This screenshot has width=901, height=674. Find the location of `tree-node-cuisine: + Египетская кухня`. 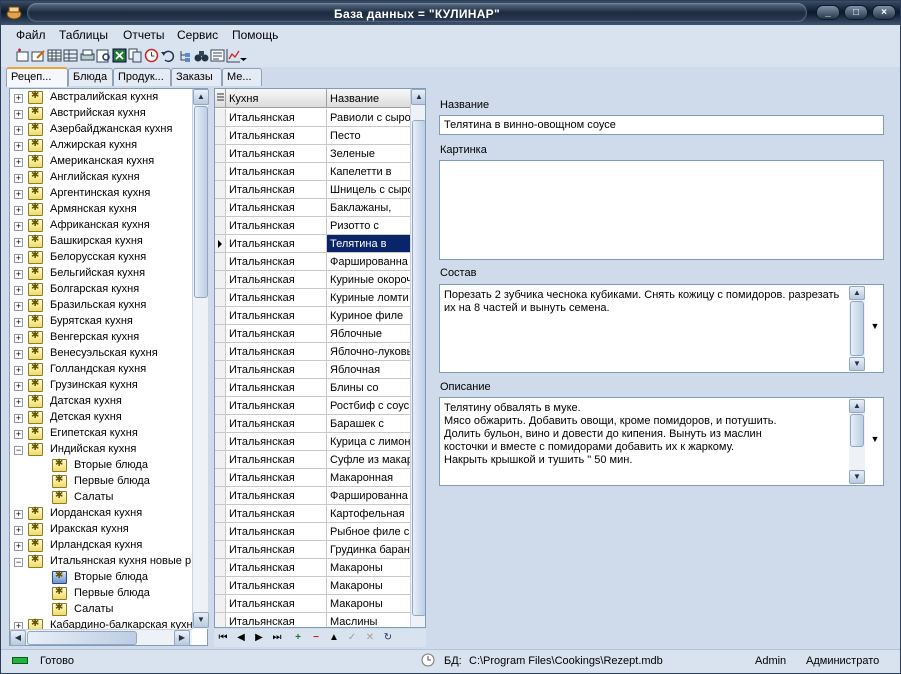

tree-node-cuisine: + Египетская кухня is located at coordinates (101, 434).